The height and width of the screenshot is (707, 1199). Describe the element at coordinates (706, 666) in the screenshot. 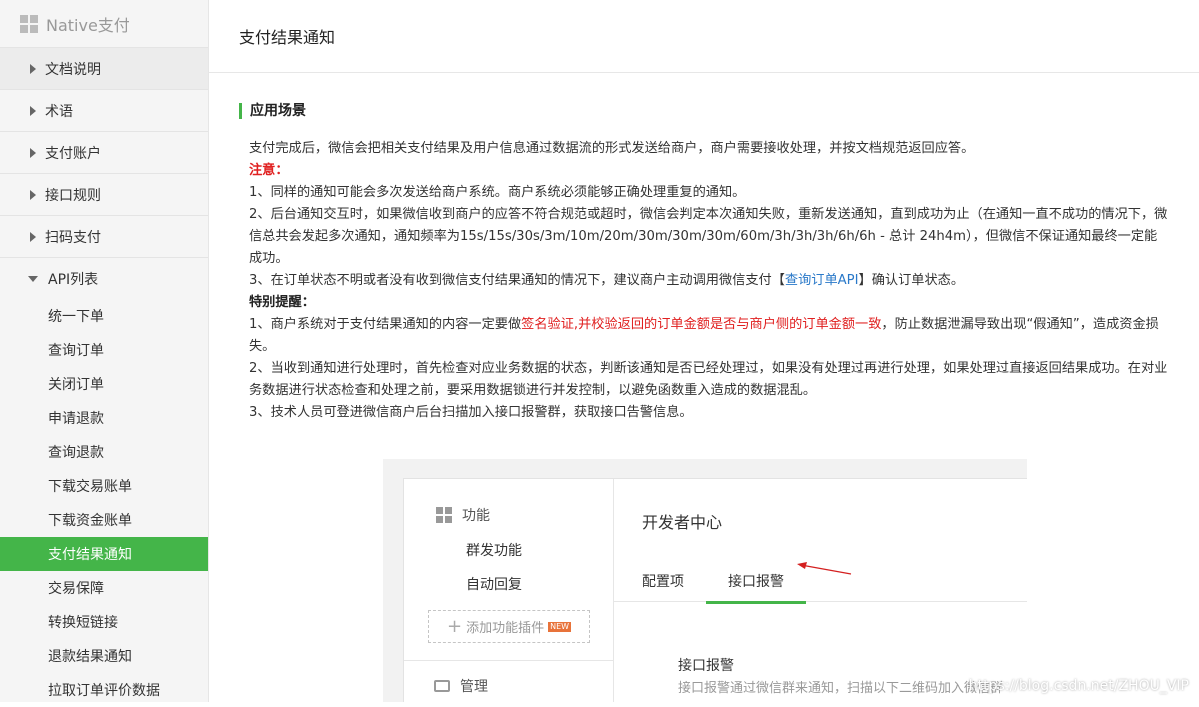

I see `alarm-section-title: 接口报警` at that location.